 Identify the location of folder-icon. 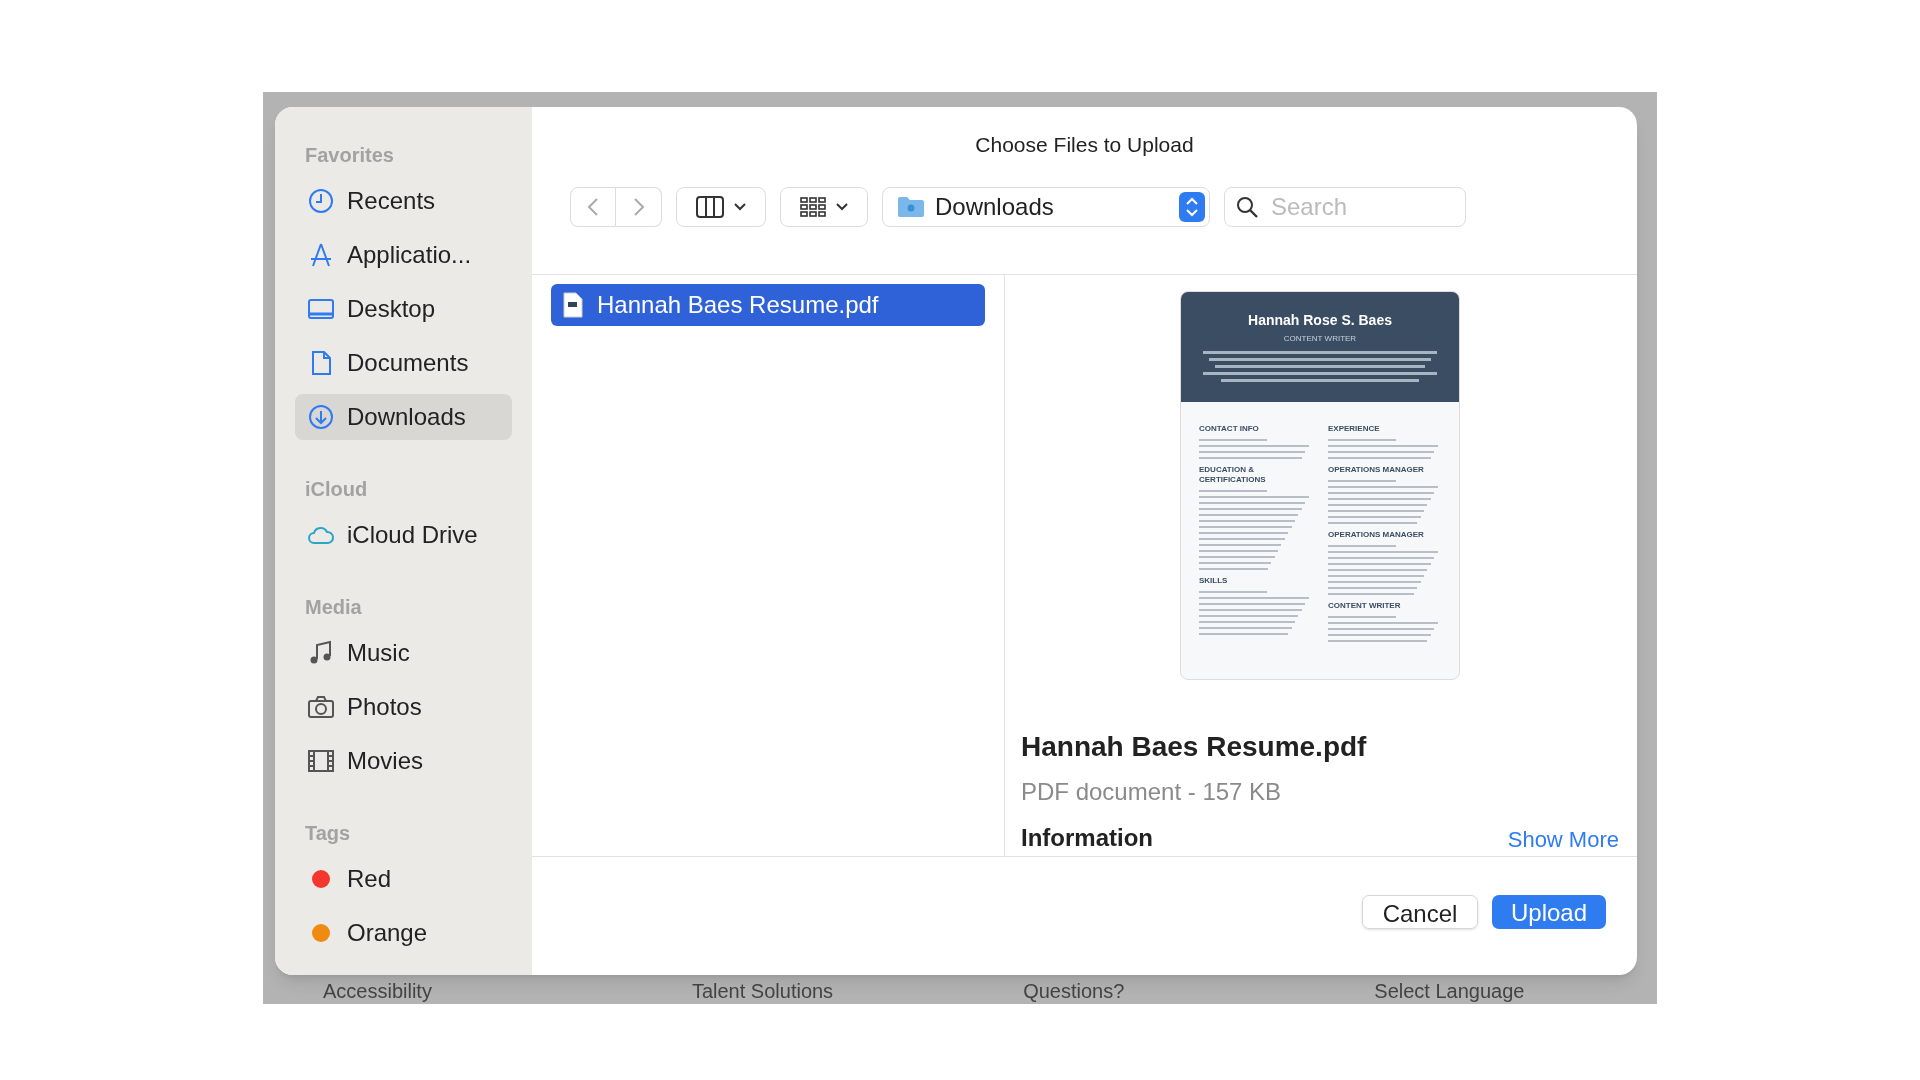
(911, 206).